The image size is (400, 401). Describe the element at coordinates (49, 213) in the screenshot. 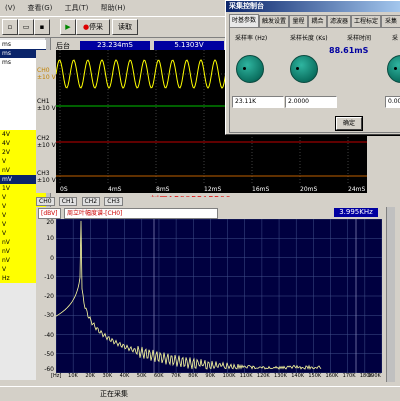

I see `spectrum-unit: [dBV]` at that location.